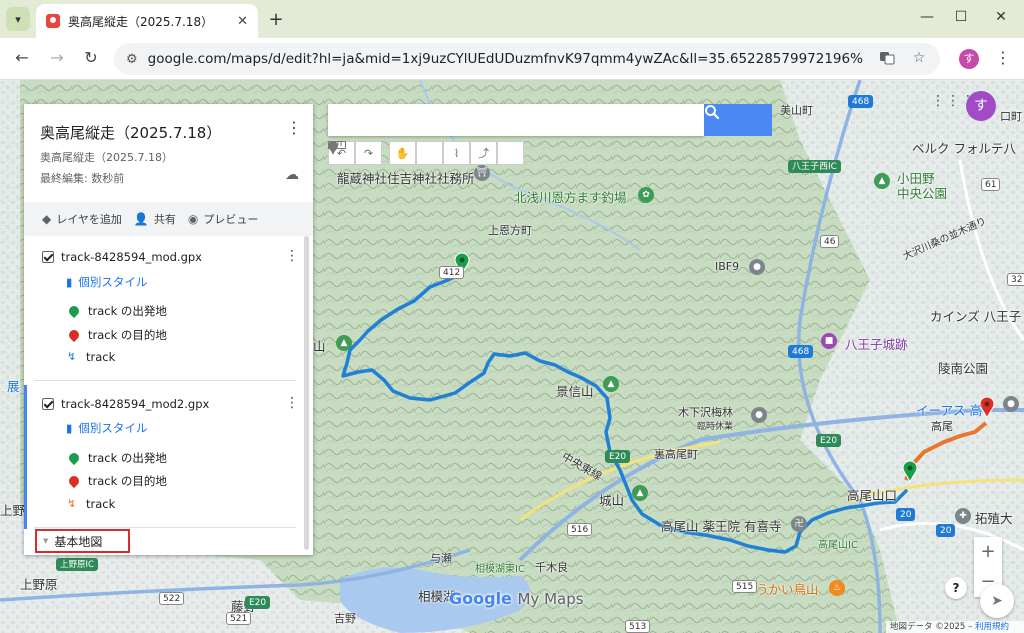 The height and width of the screenshot is (633, 1024). What do you see at coordinates (91, 504) in the screenshot?
I see `layer-2-item-track: ↯ track` at bounding box center [91, 504].